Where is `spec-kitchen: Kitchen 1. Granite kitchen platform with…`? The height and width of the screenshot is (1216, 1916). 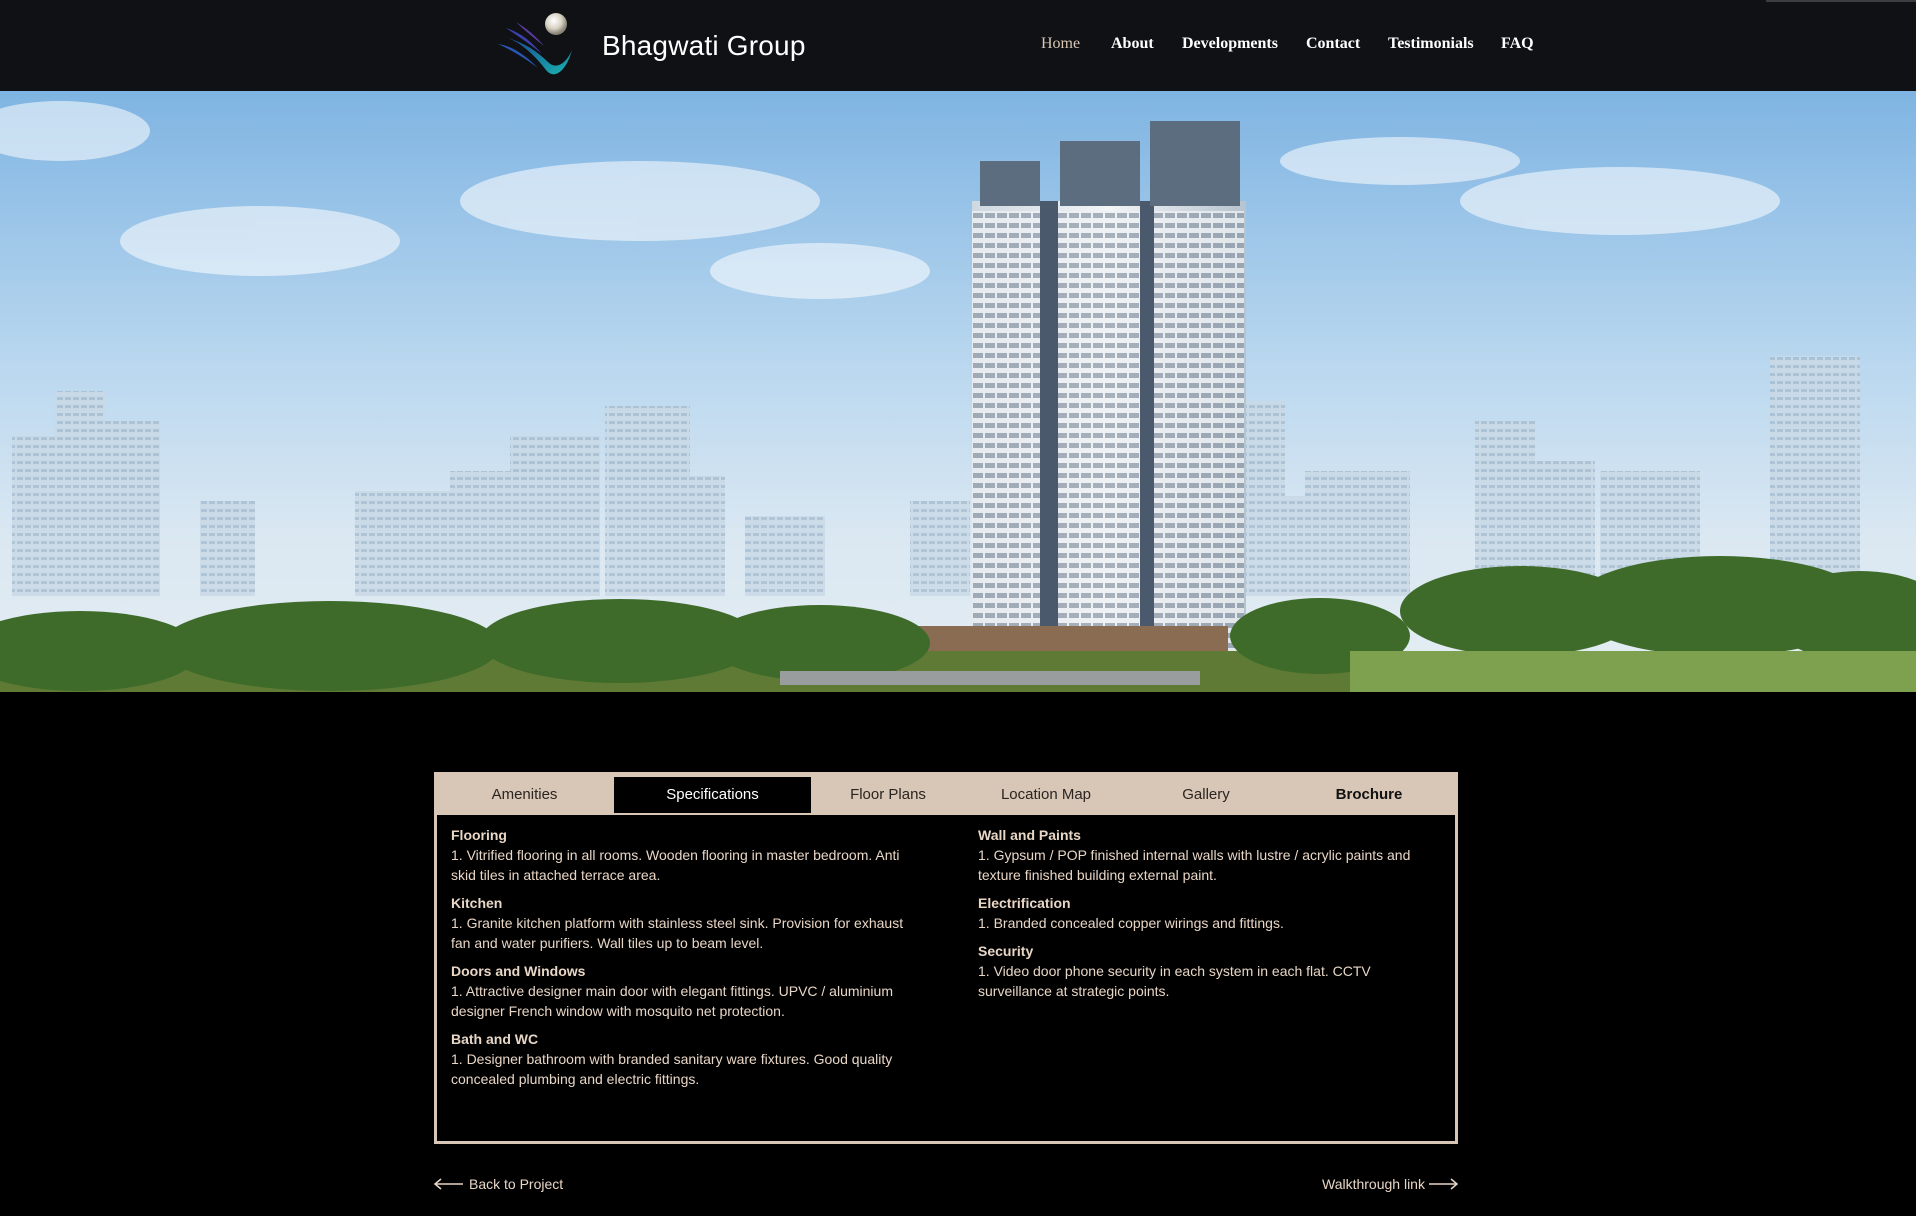 spec-kitchen: Kitchen 1. Granite kitchen platform with… is located at coordinates (681, 923).